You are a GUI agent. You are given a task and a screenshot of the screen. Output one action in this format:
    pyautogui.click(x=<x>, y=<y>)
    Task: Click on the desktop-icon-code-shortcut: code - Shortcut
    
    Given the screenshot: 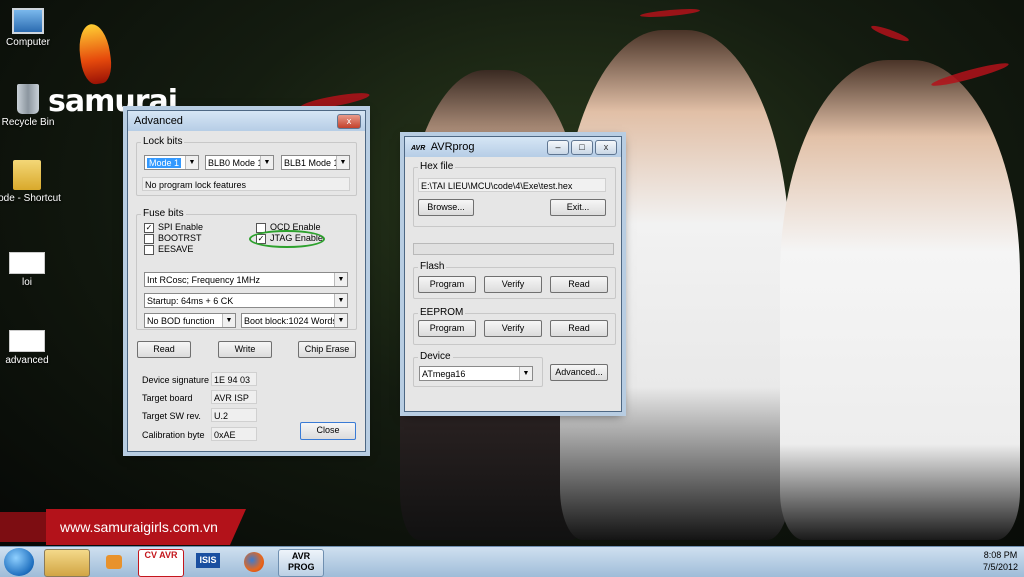 What is the action you would take?
    pyautogui.click(x=31, y=182)
    